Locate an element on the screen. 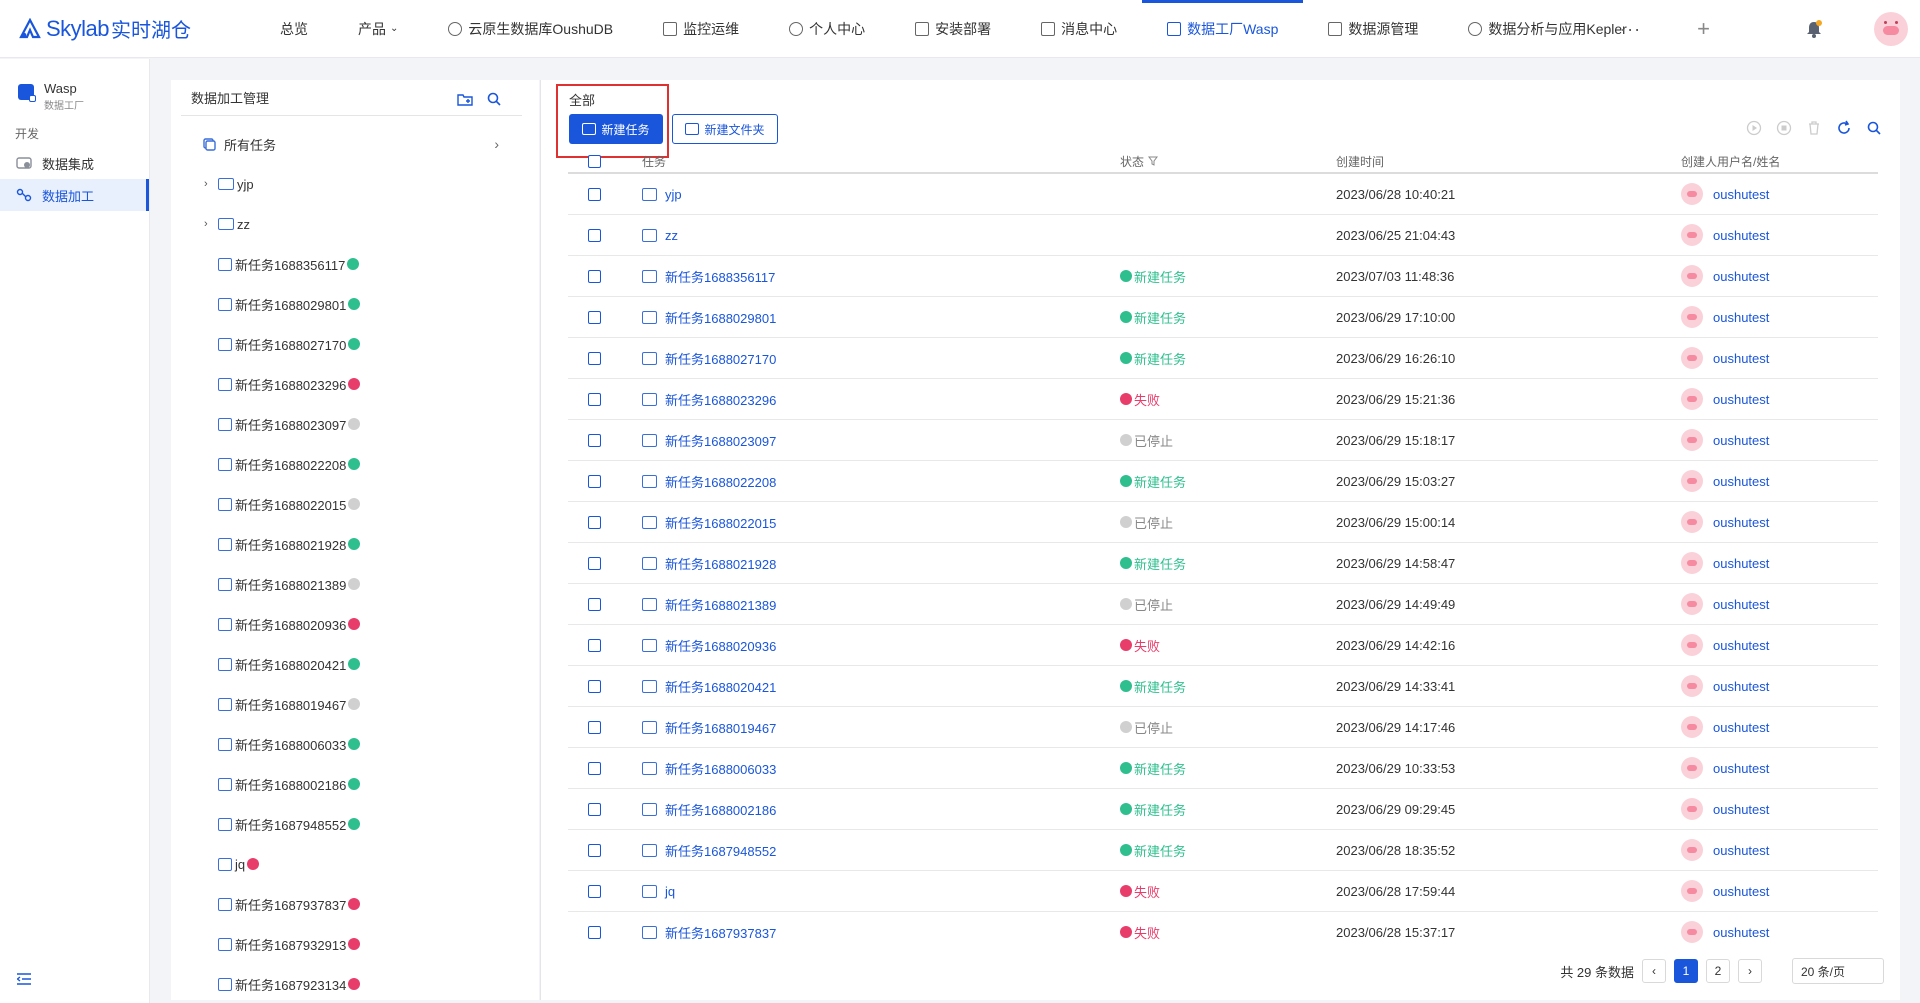 The height and width of the screenshot is (1003, 1920). nav-item-5: 安装部署 is located at coordinates (953, 29).